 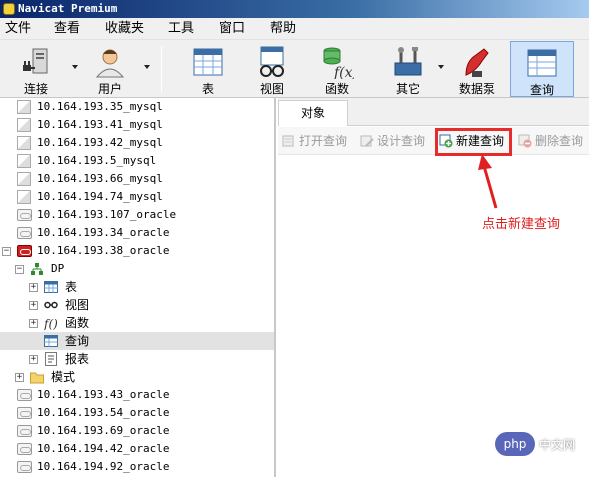 What do you see at coordinates (37, 269) in the screenshot?
I see `schema-icon` at bounding box center [37, 269].